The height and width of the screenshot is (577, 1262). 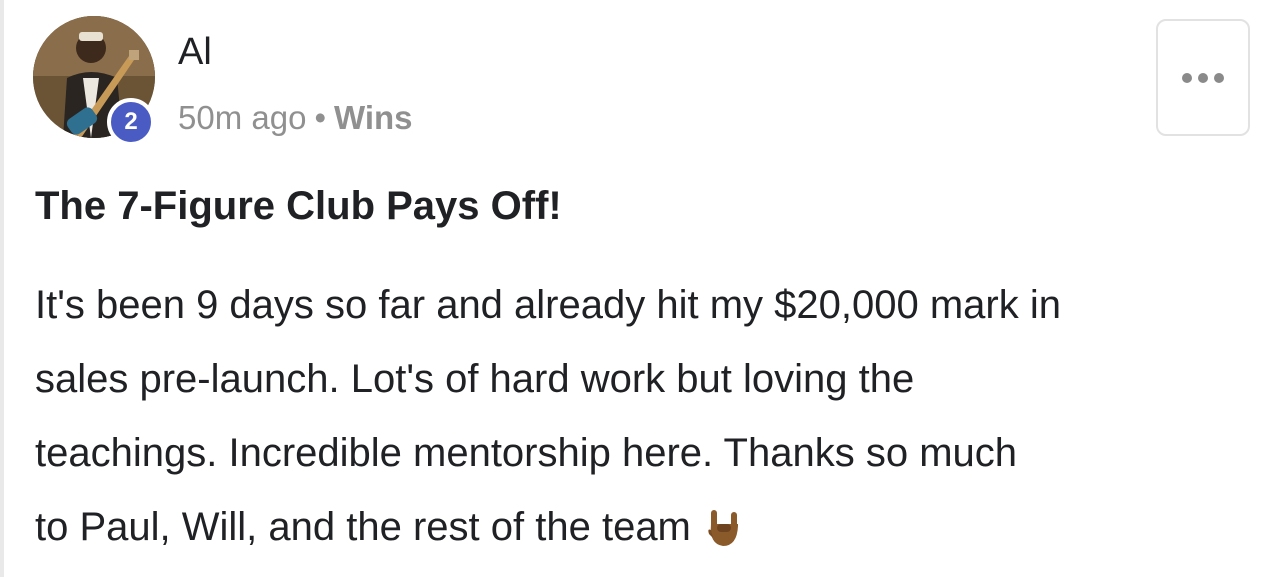 I want to click on more-options-button, so click(x=1203, y=77).